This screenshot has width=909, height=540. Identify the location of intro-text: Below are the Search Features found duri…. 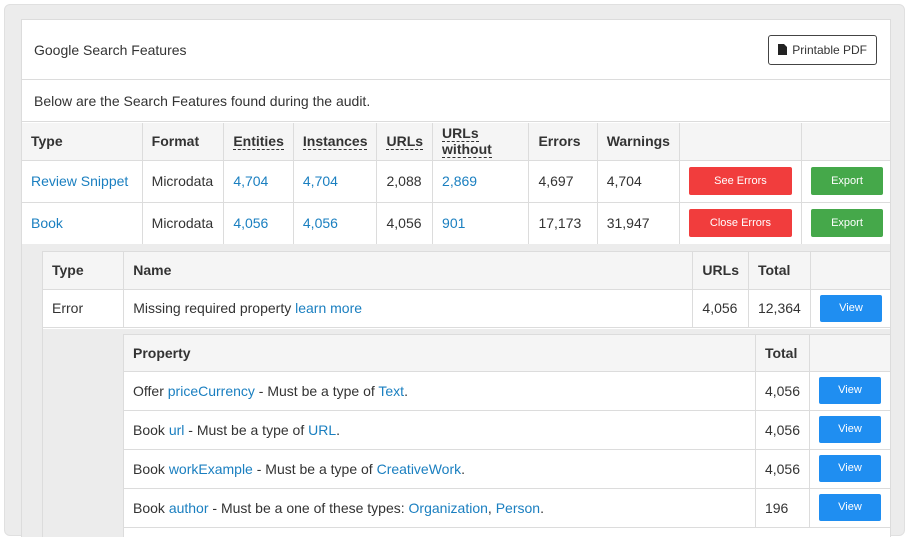
(456, 101).